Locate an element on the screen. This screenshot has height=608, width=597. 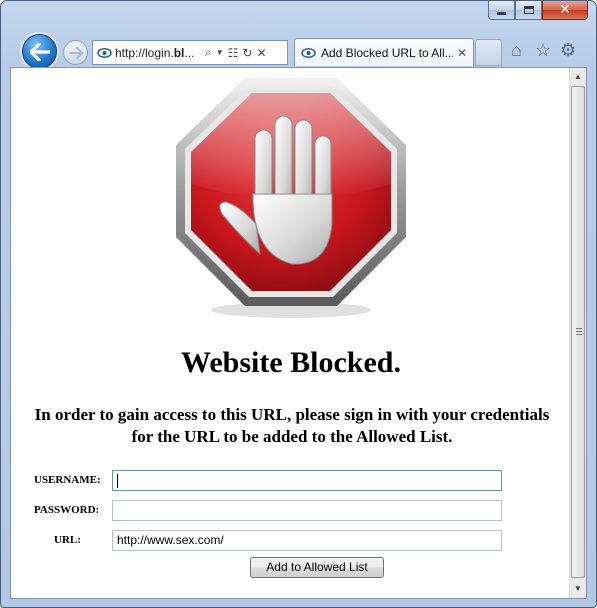
favorites-star-icon: ☆ is located at coordinates (543, 50).